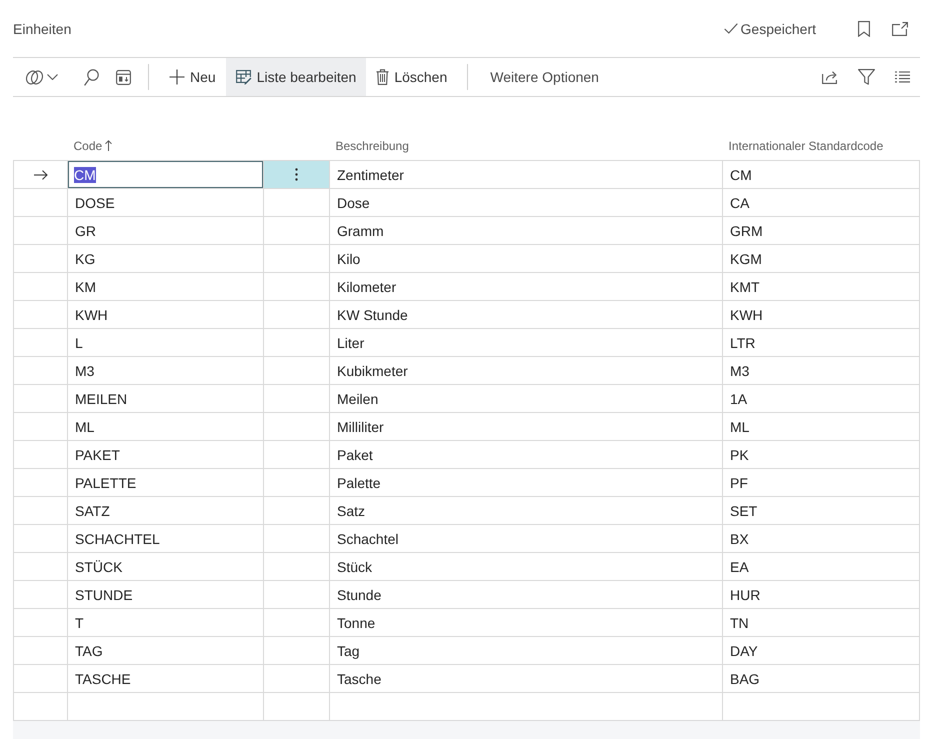  I want to click on table-cell: PALETTE, so click(166, 482).